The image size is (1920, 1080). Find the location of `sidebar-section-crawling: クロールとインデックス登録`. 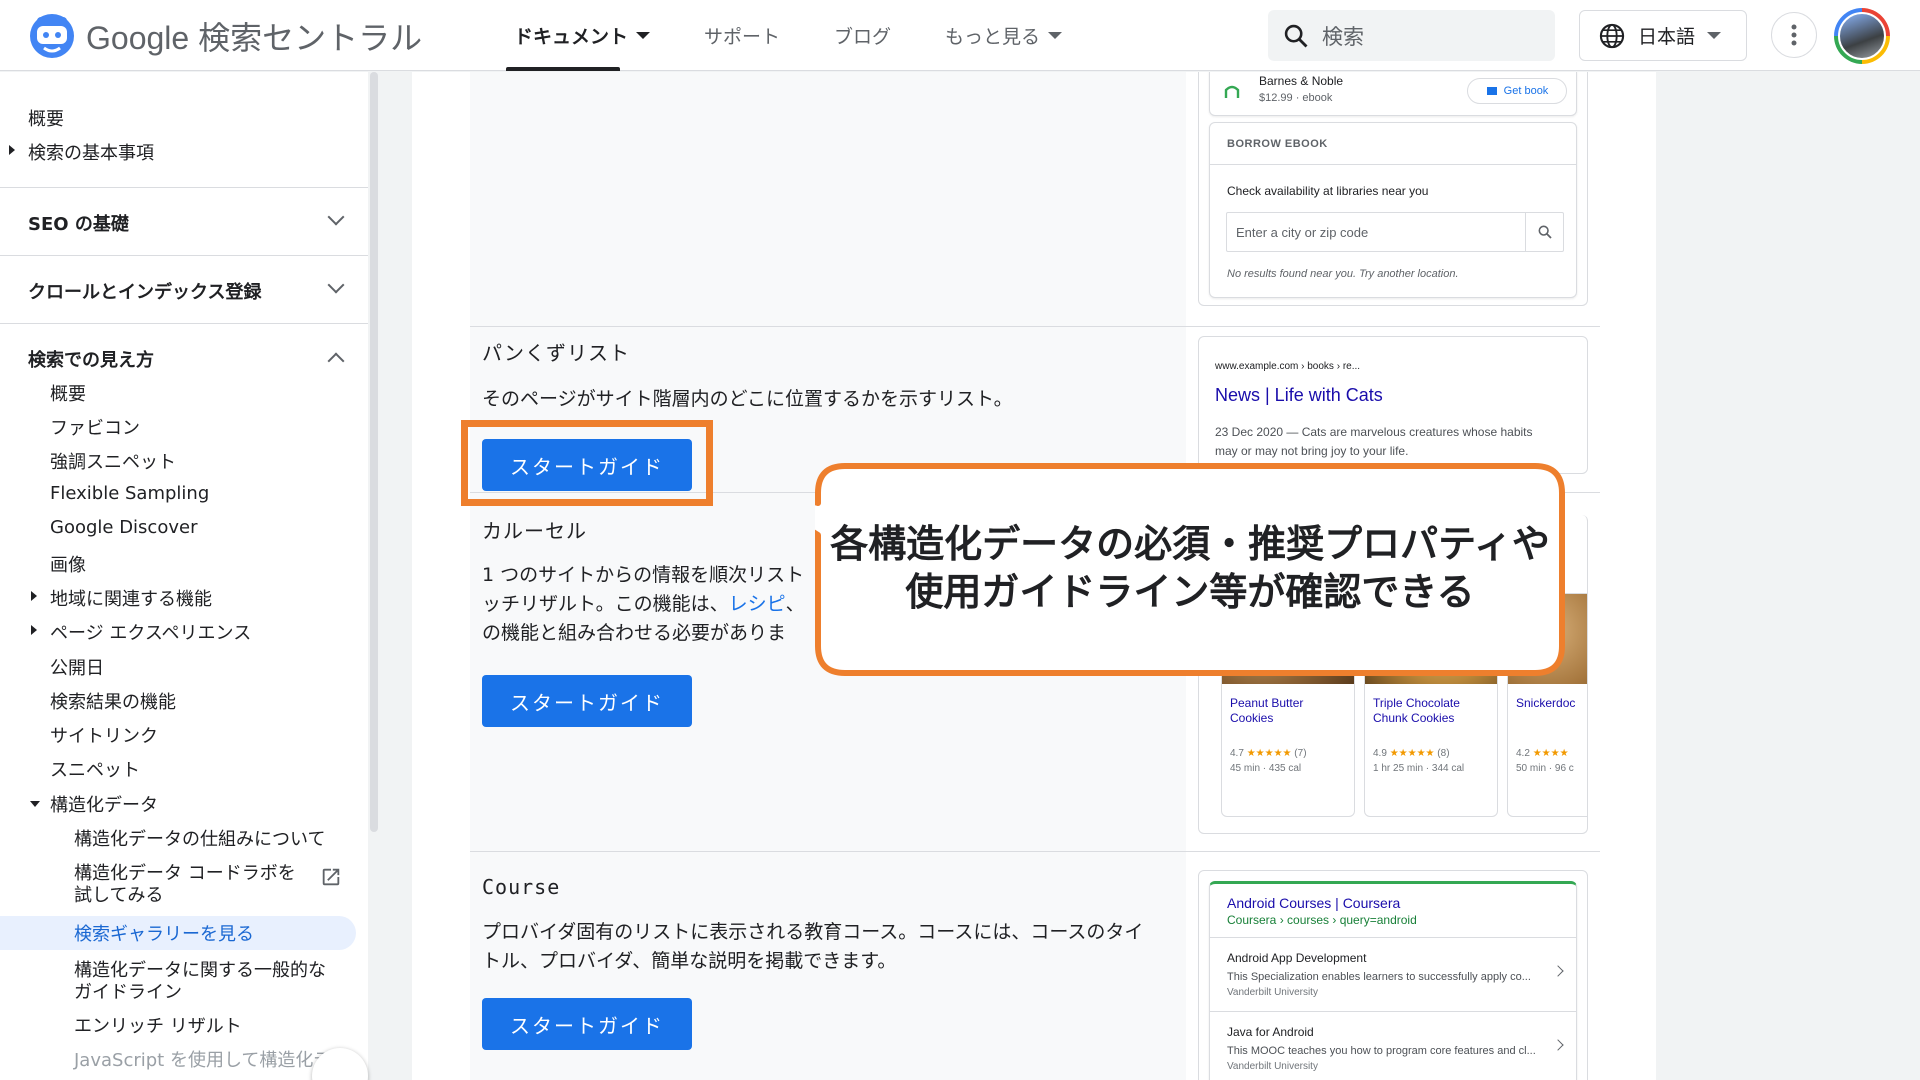

sidebar-section-crawling: クロールとインデックス登録 is located at coordinates (144, 291).